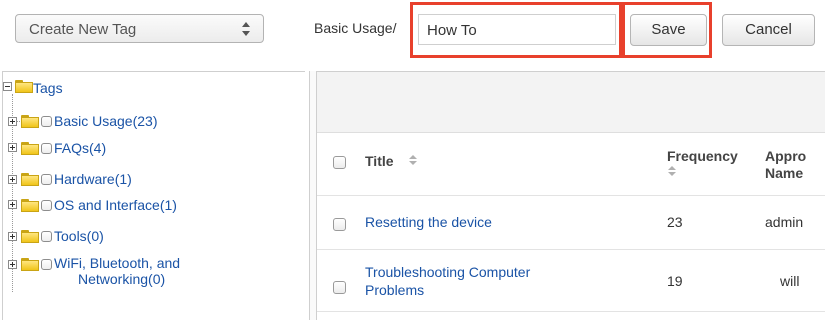 The width and height of the screenshot is (825, 320). What do you see at coordinates (117, 263) in the screenshot?
I see `tree-item-wifi-bluetooth-line1: WiFi, Bluetooth, and` at bounding box center [117, 263].